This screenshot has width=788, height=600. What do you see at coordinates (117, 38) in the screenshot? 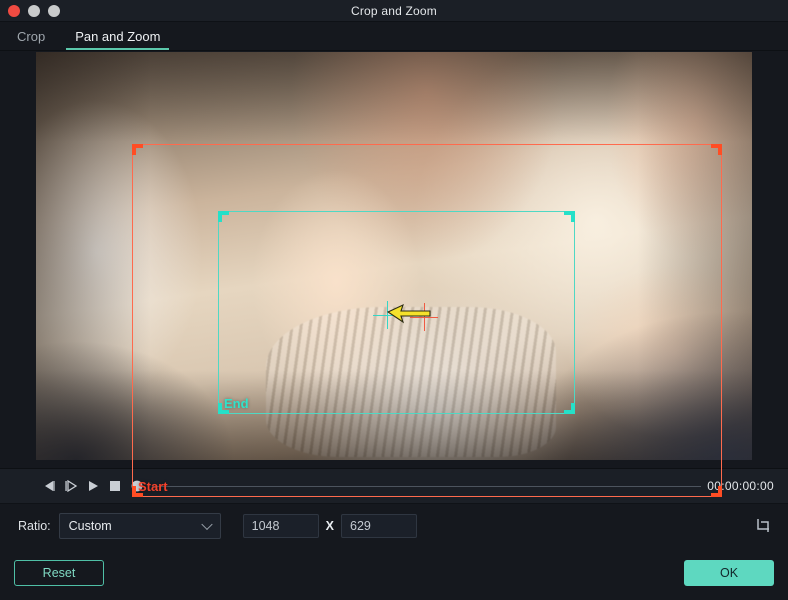
I see `tab-pan-and-zoom: Pan and Zoom` at bounding box center [117, 38].